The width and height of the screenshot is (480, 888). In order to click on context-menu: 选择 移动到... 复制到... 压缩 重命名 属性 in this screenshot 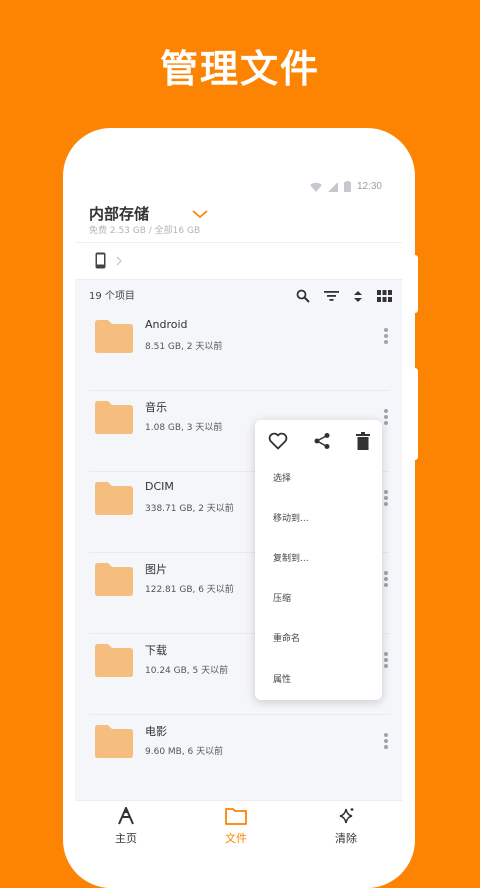, I will do `click(318, 560)`.